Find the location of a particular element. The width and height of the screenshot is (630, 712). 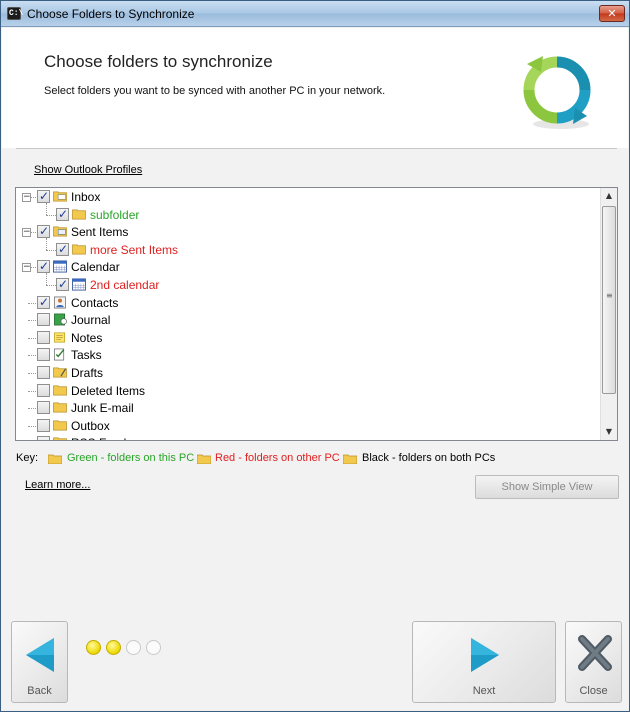

scroll-down-arrow-icon: ▼ is located at coordinates (609, 432).